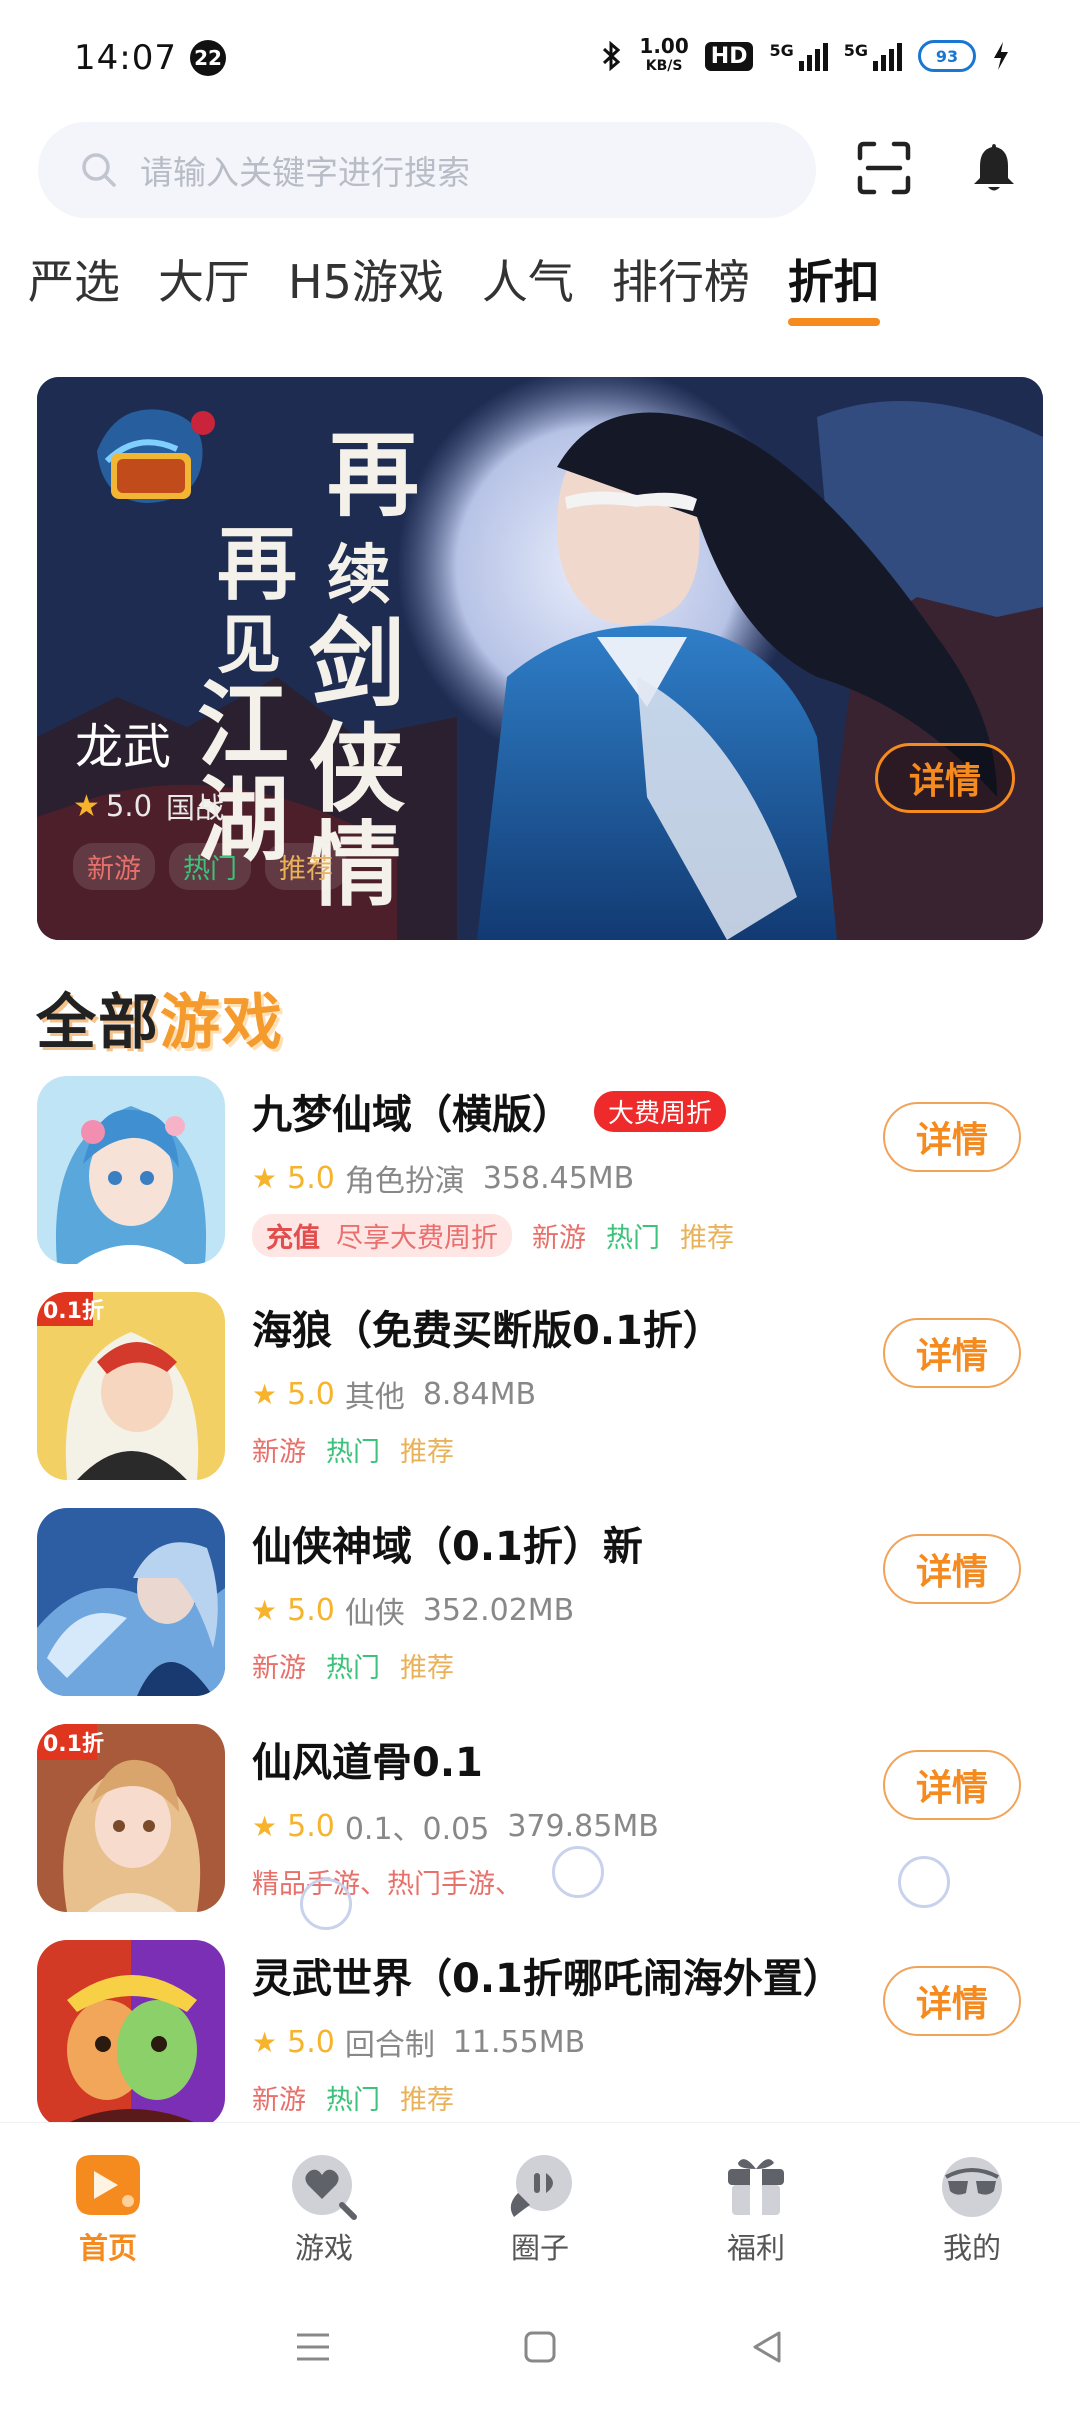  Describe the element at coordinates (660, 1111) in the screenshot. I see `promo-badge: 大费周折` at that location.